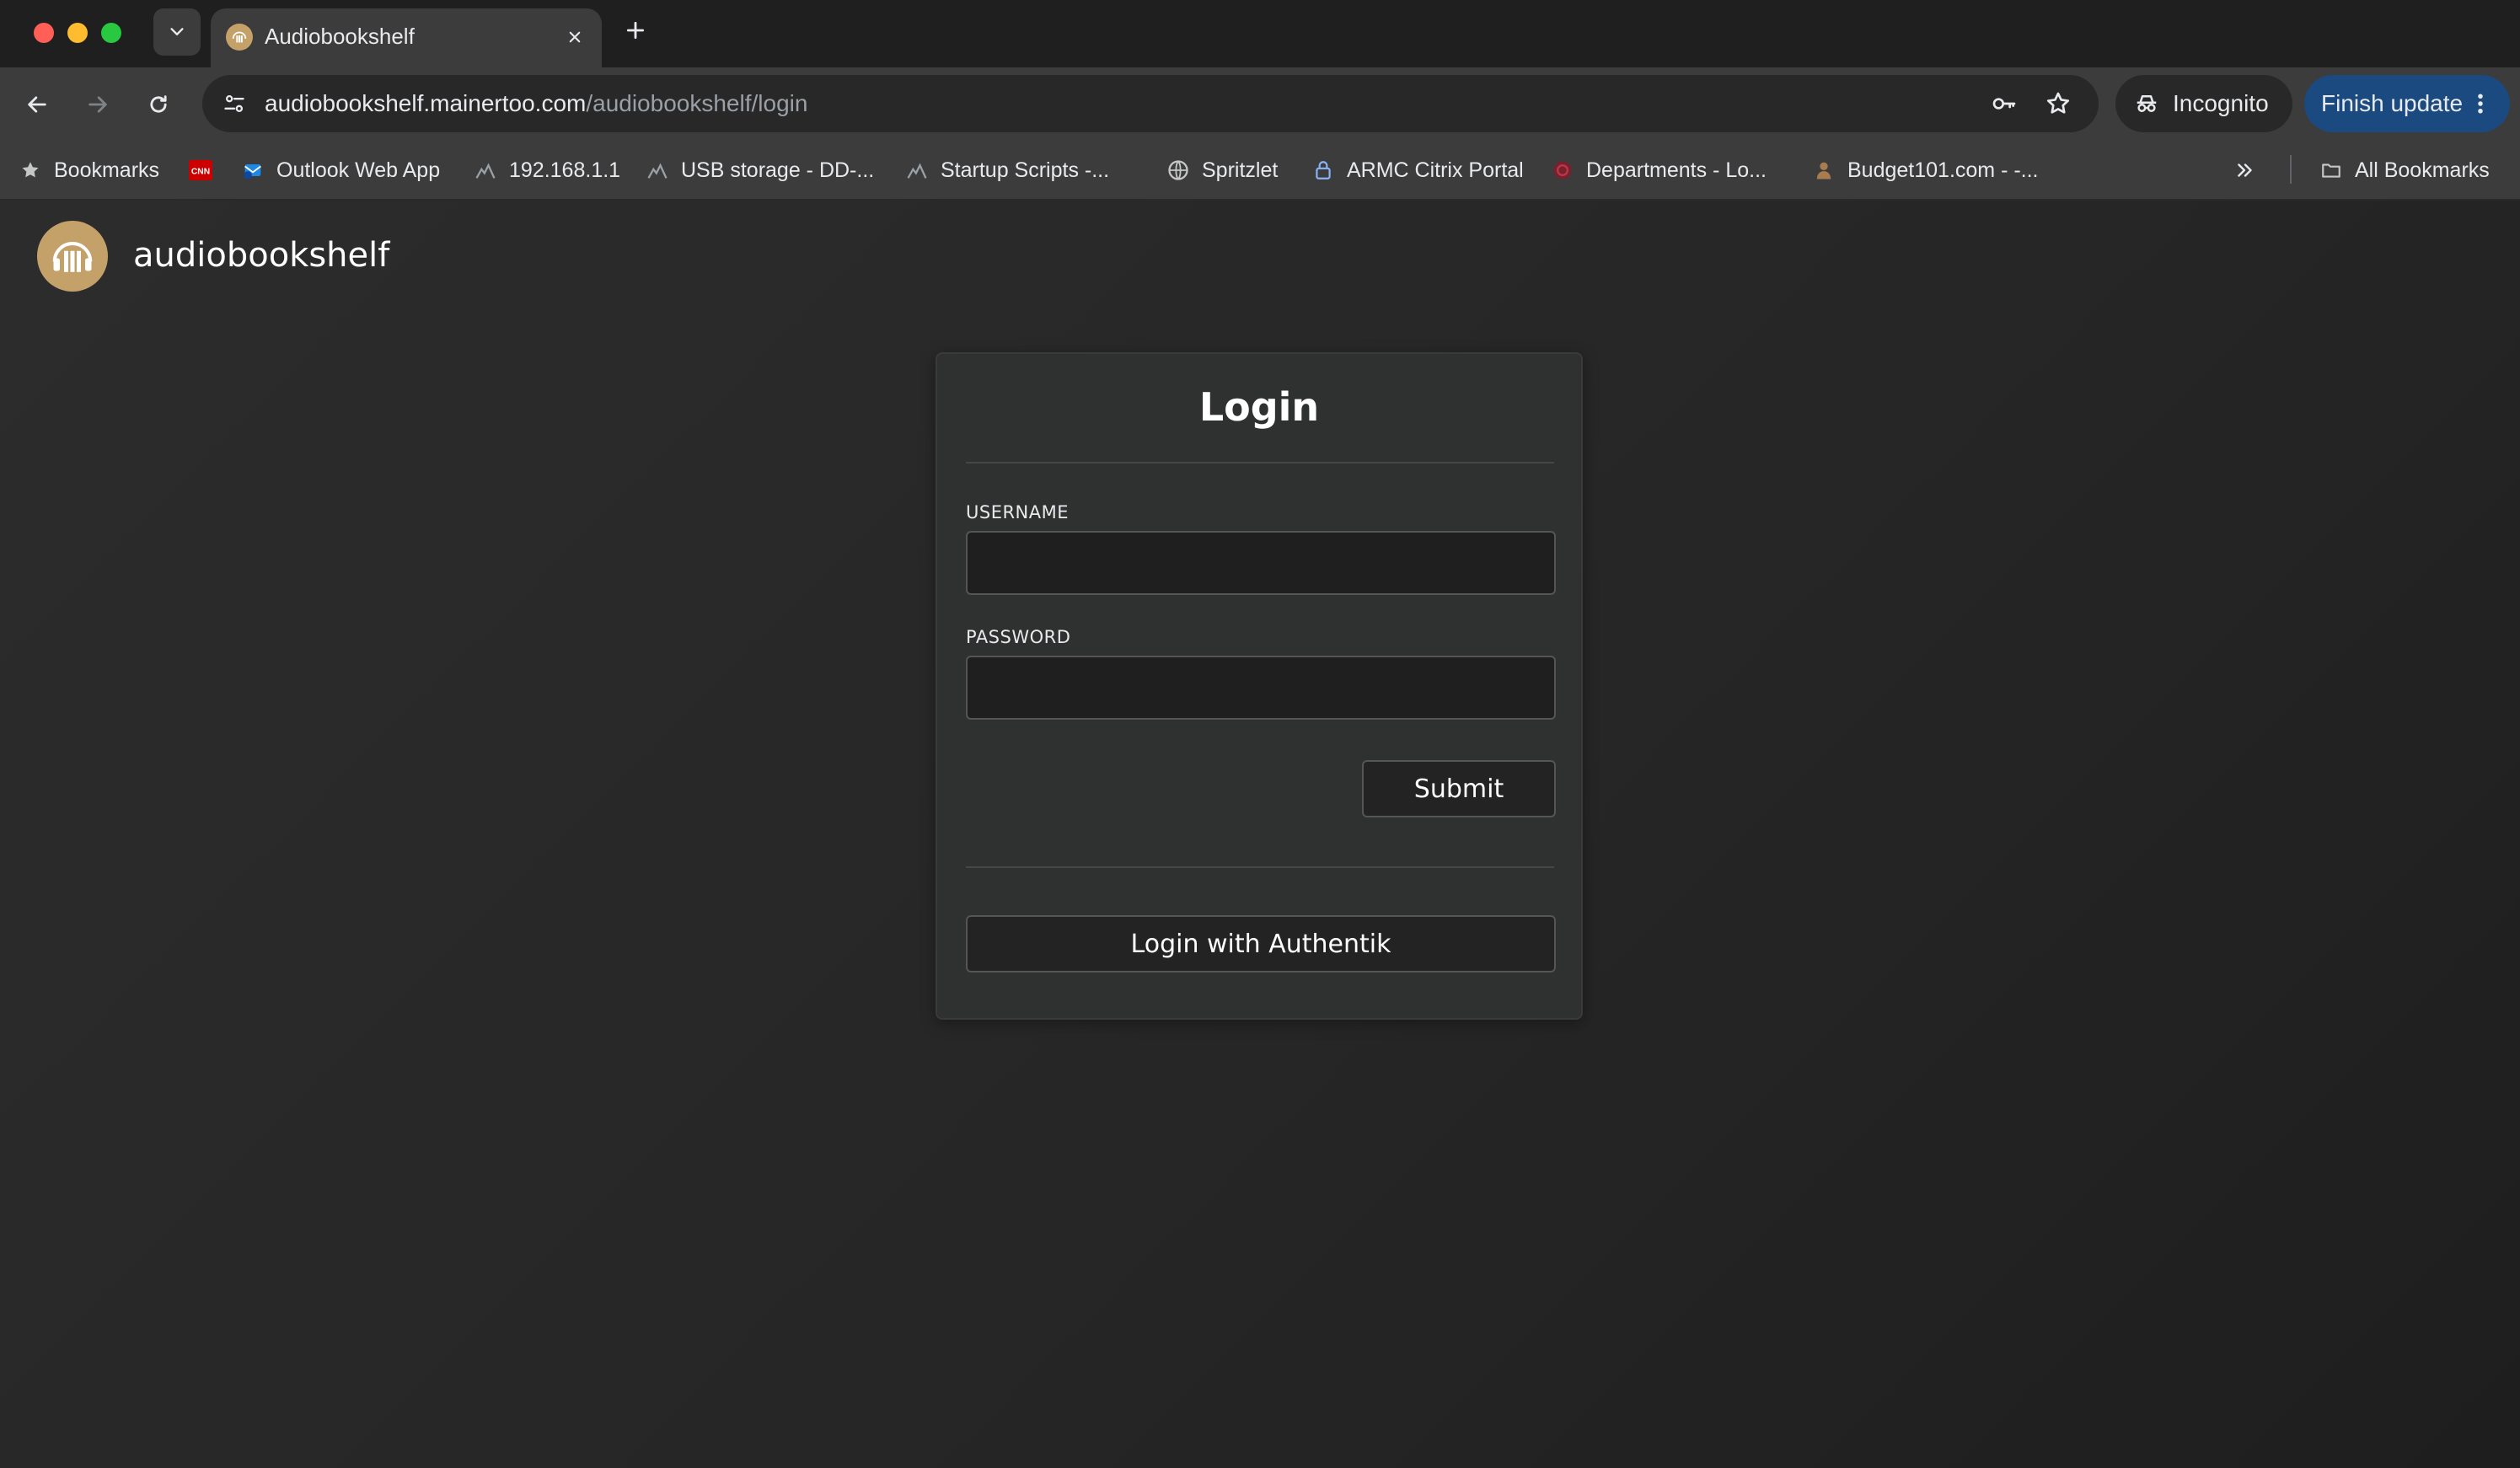 The height and width of the screenshot is (1468, 2520). I want to click on bookmark-label: Spritzlet, so click(1240, 170).